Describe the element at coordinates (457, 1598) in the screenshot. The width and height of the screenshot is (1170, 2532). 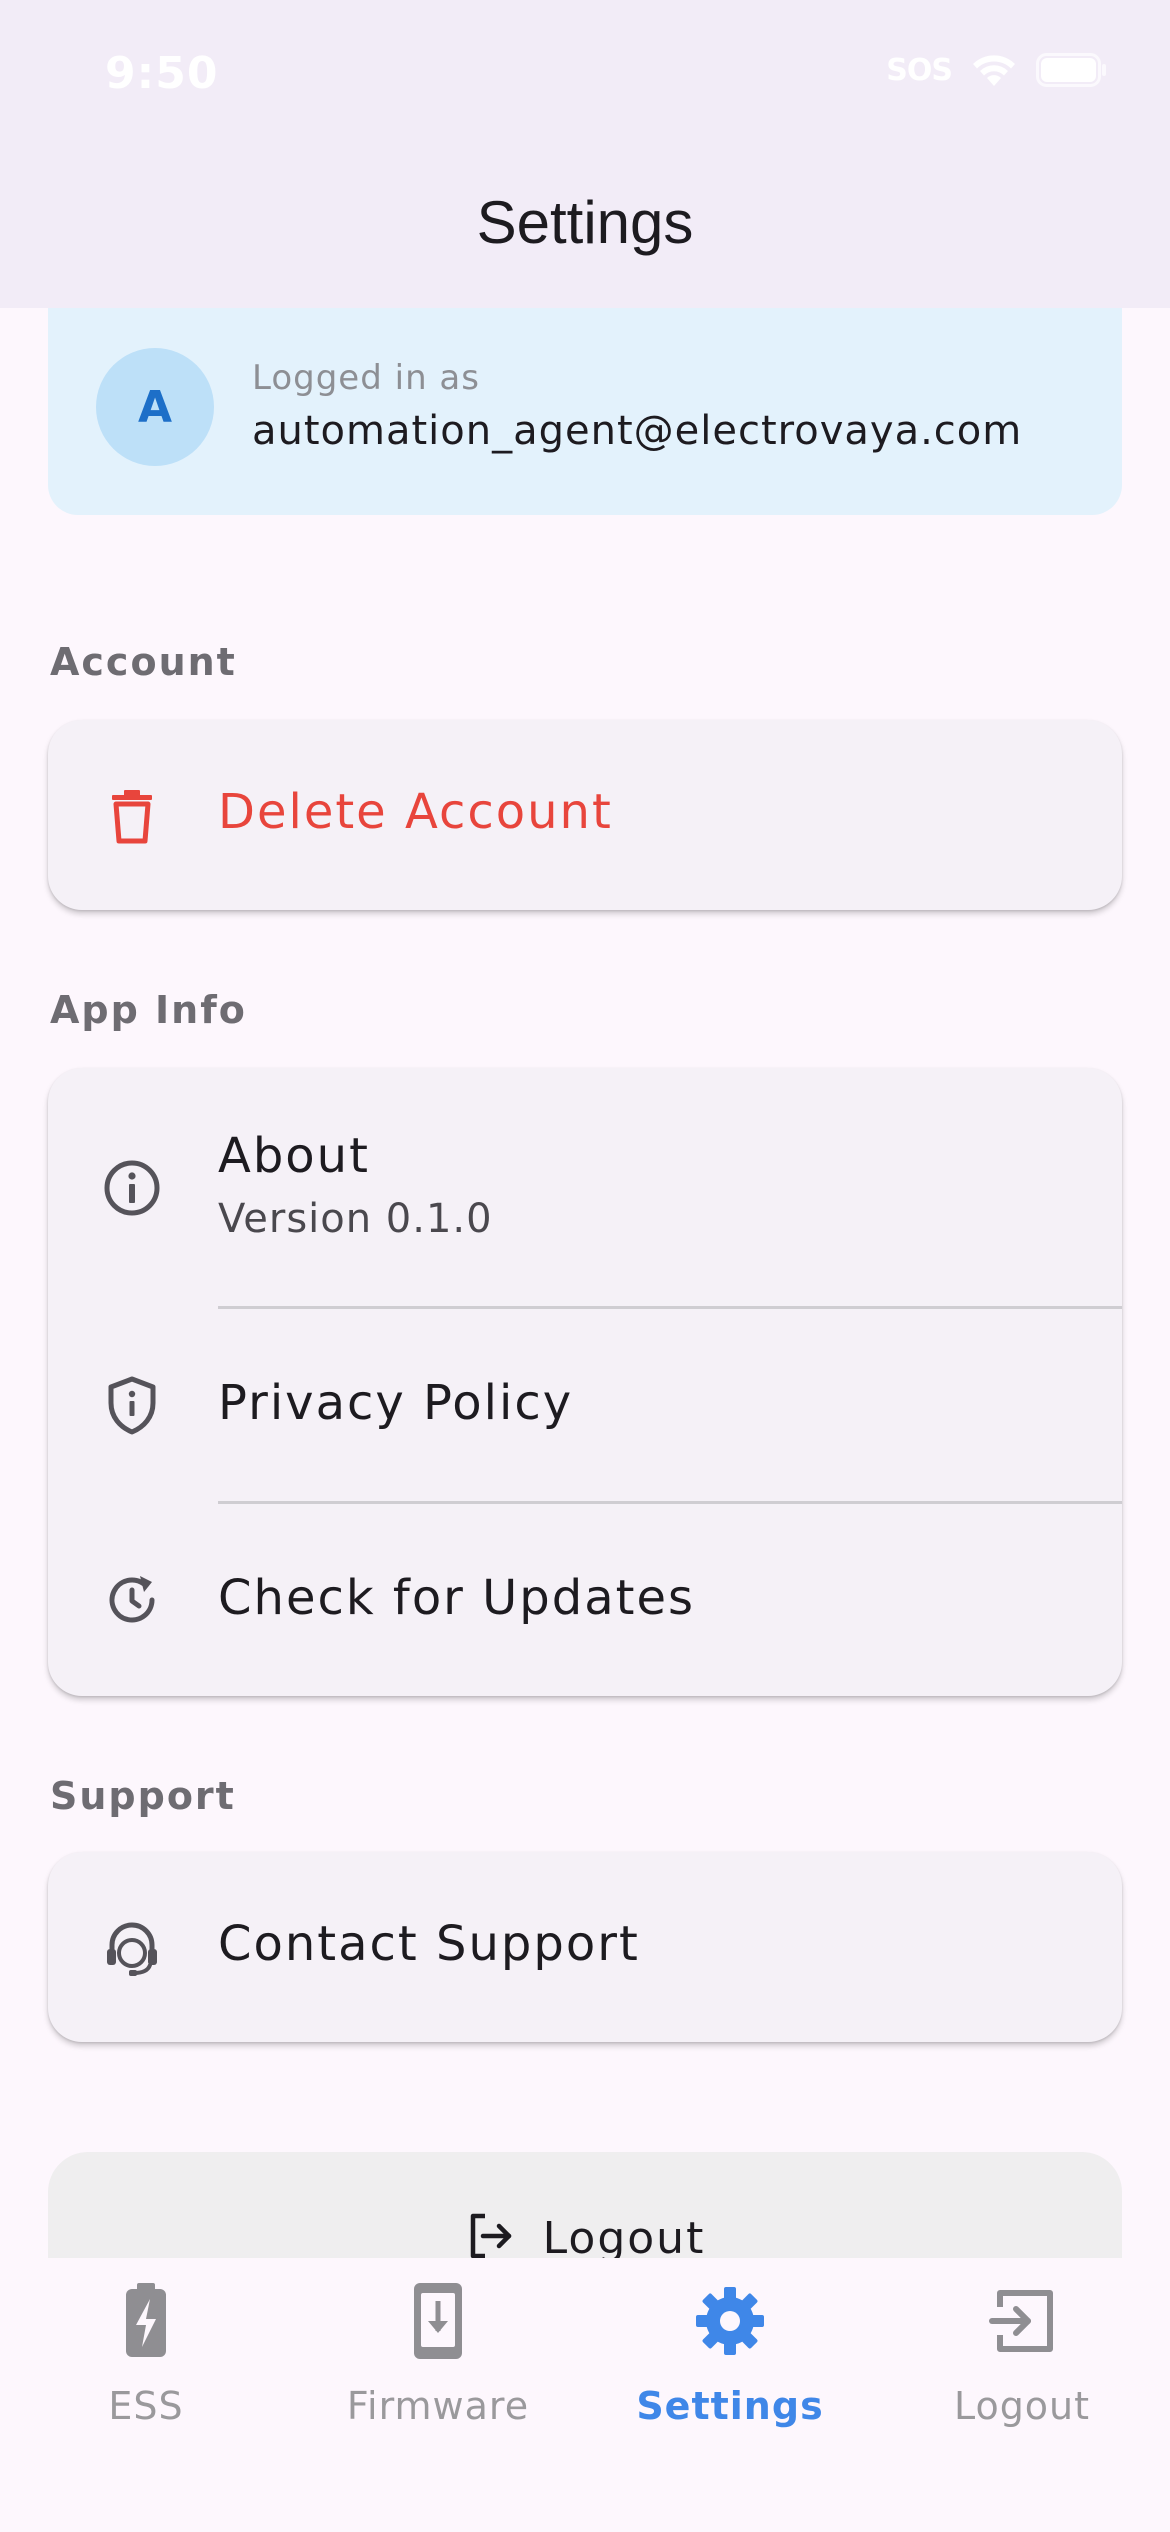
I see `check-updates-label: Check for Updates` at that location.